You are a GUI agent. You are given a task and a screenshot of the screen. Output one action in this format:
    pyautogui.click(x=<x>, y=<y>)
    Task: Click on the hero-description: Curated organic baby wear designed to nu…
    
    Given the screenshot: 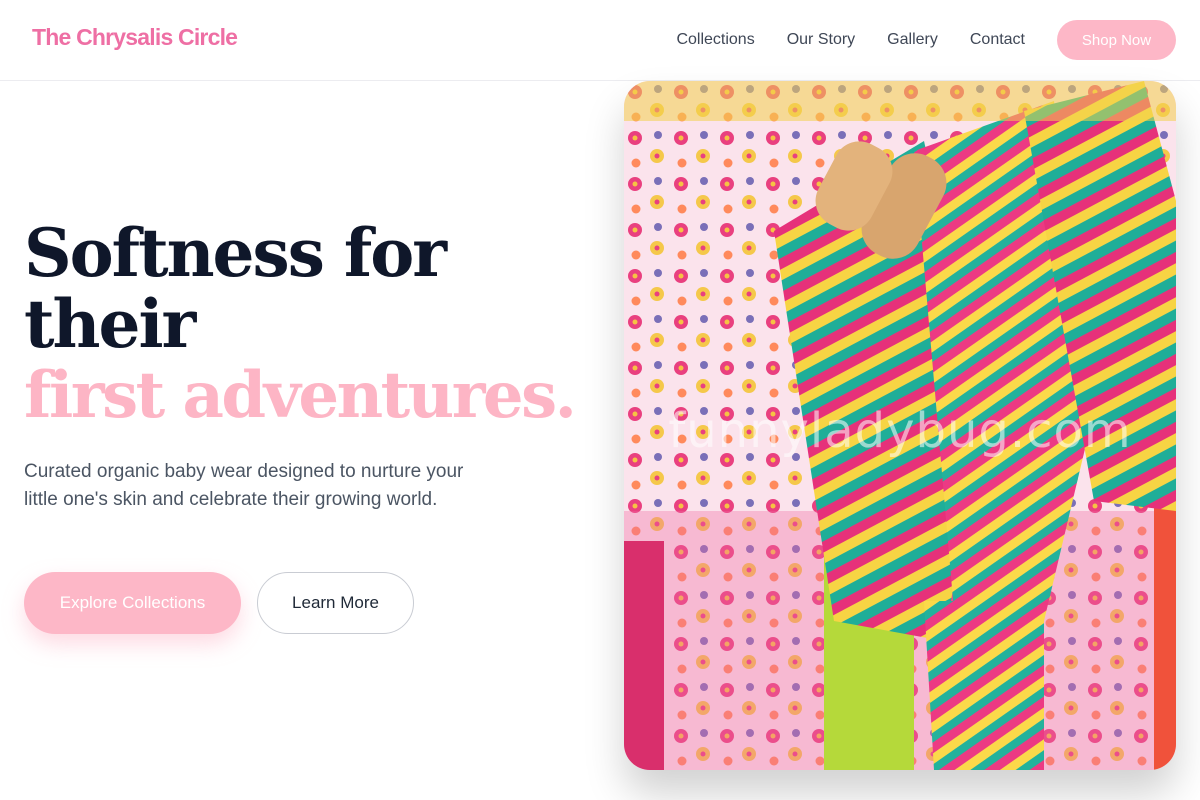 What is the action you would take?
    pyautogui.click(x=244, y=485)
    